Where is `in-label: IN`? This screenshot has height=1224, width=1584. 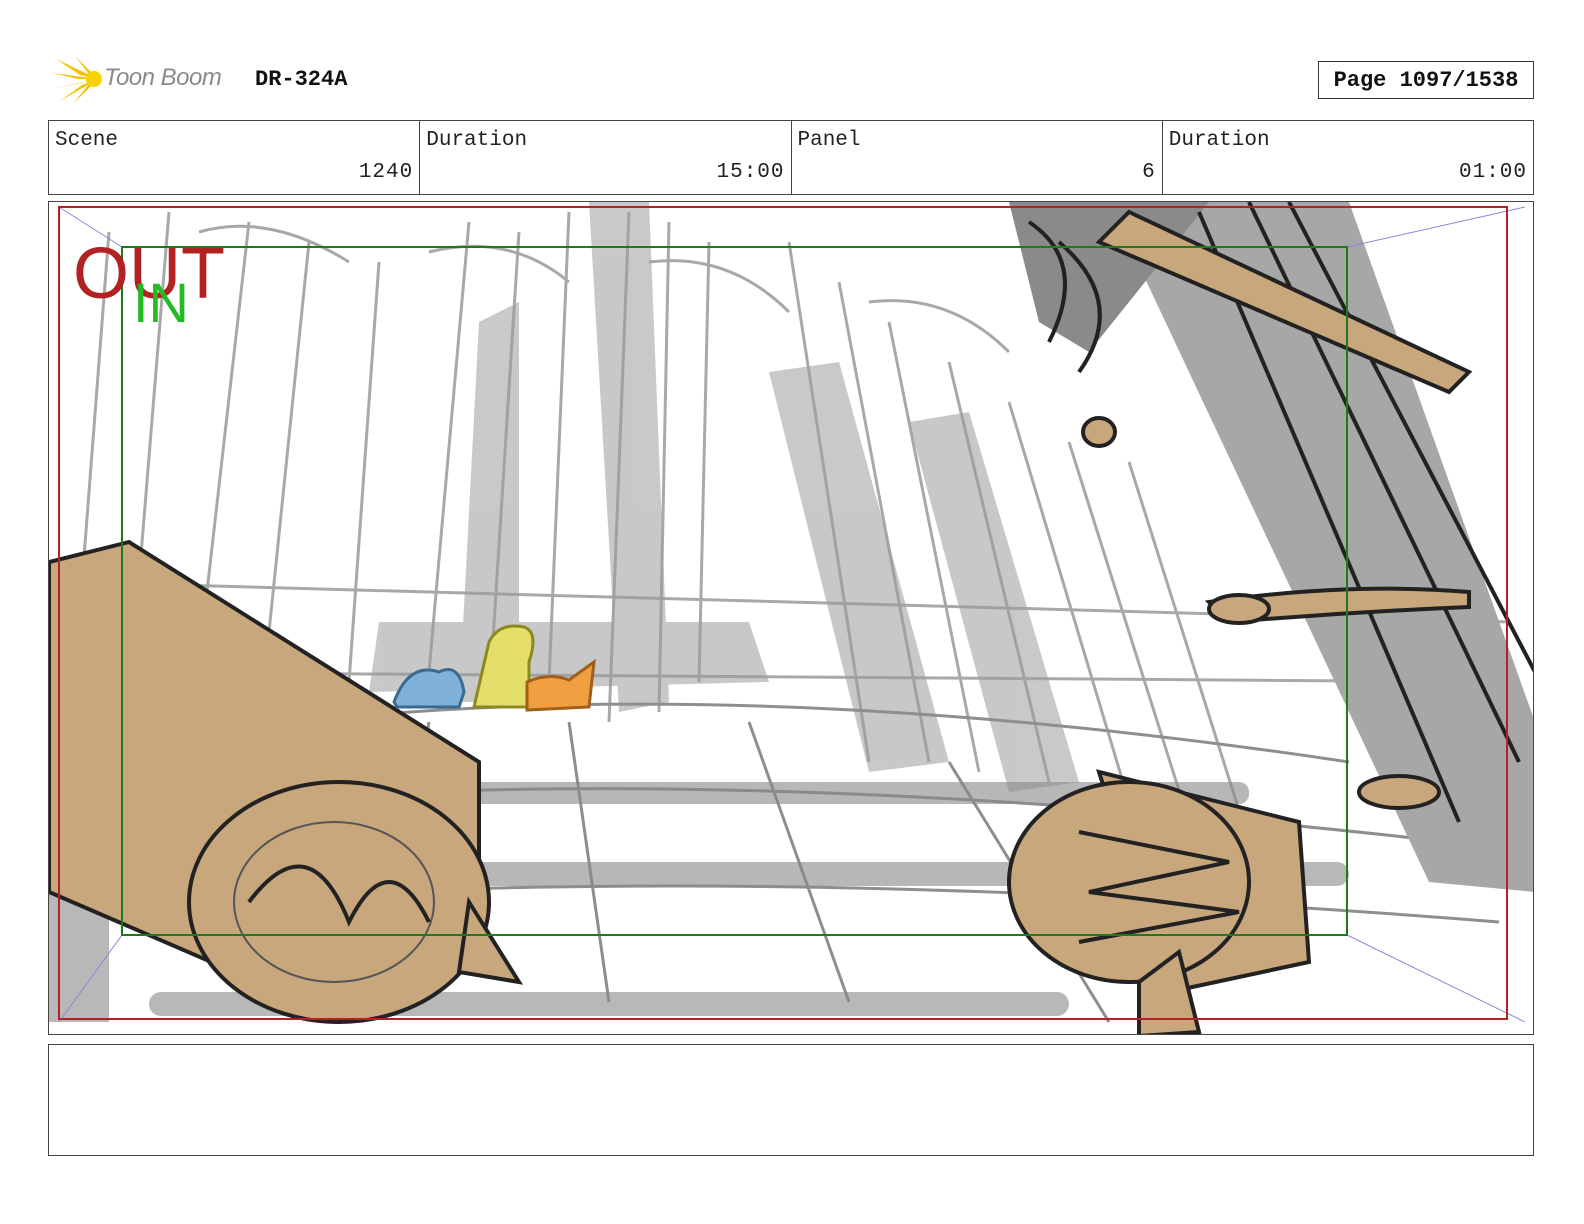
in-label: IN is located at coordinates (161, 302).